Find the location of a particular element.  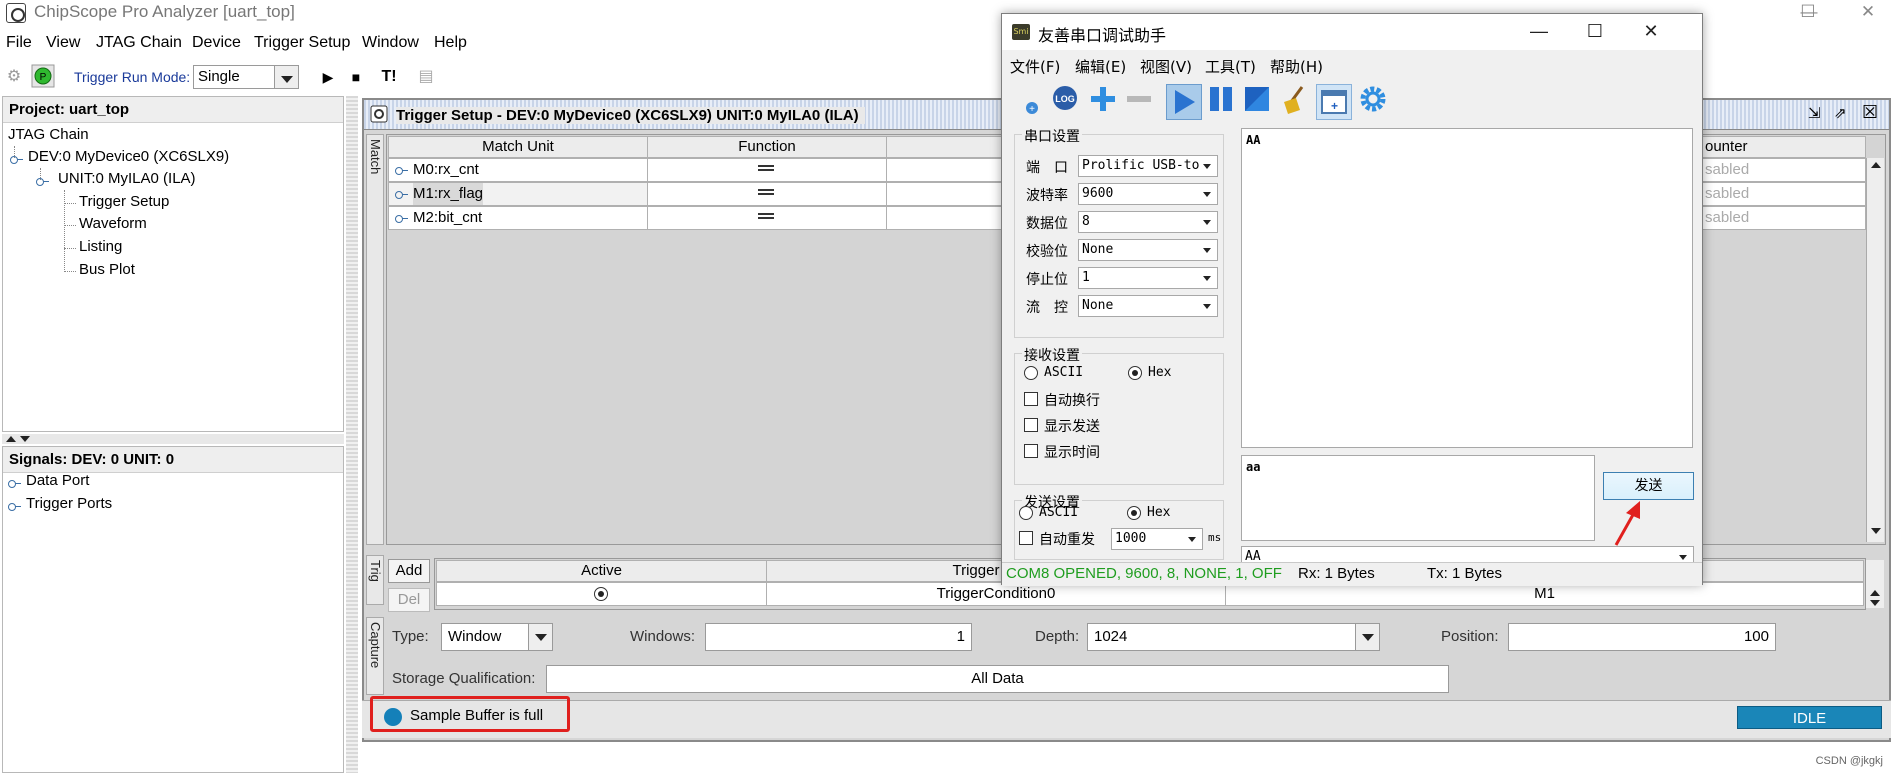

auto-wrap-checkbox is located at coordinates (1031, 399).